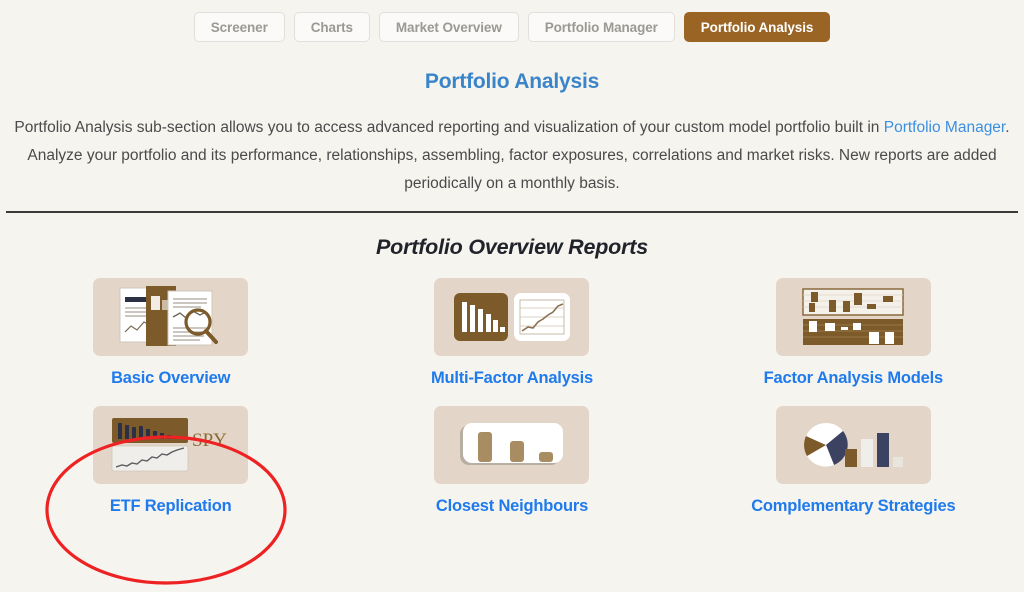  I want to click on card-label-factor-analysis-models: Factor Analysis Models, so click(853, 378).